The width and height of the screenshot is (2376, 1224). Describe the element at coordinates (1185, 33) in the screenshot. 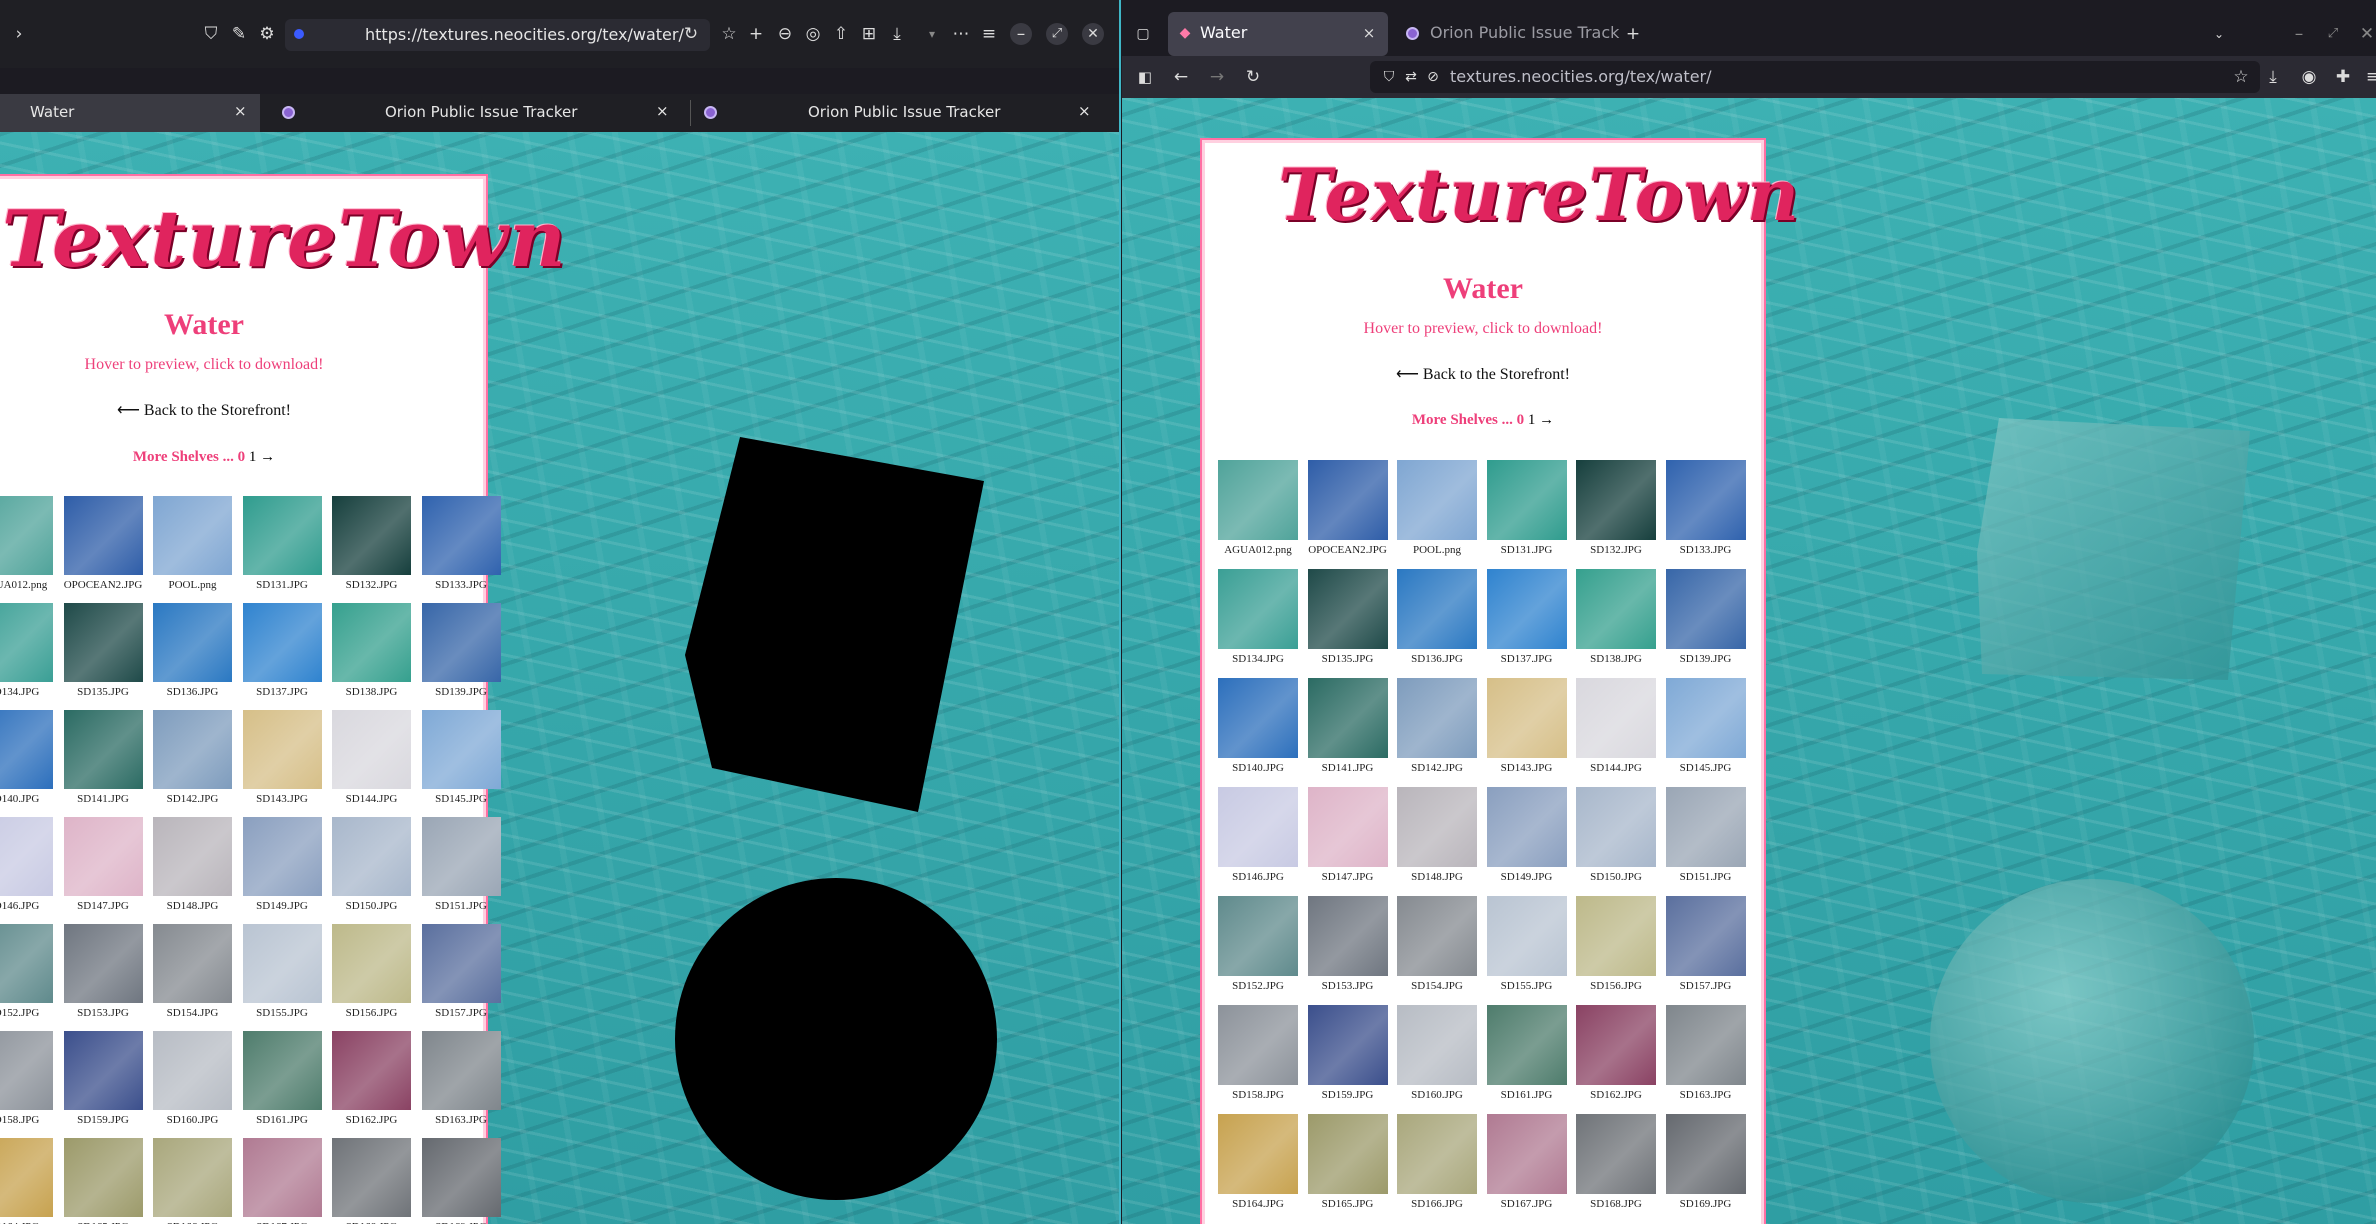

I see `water-favicon-icon: ◆` at that location.